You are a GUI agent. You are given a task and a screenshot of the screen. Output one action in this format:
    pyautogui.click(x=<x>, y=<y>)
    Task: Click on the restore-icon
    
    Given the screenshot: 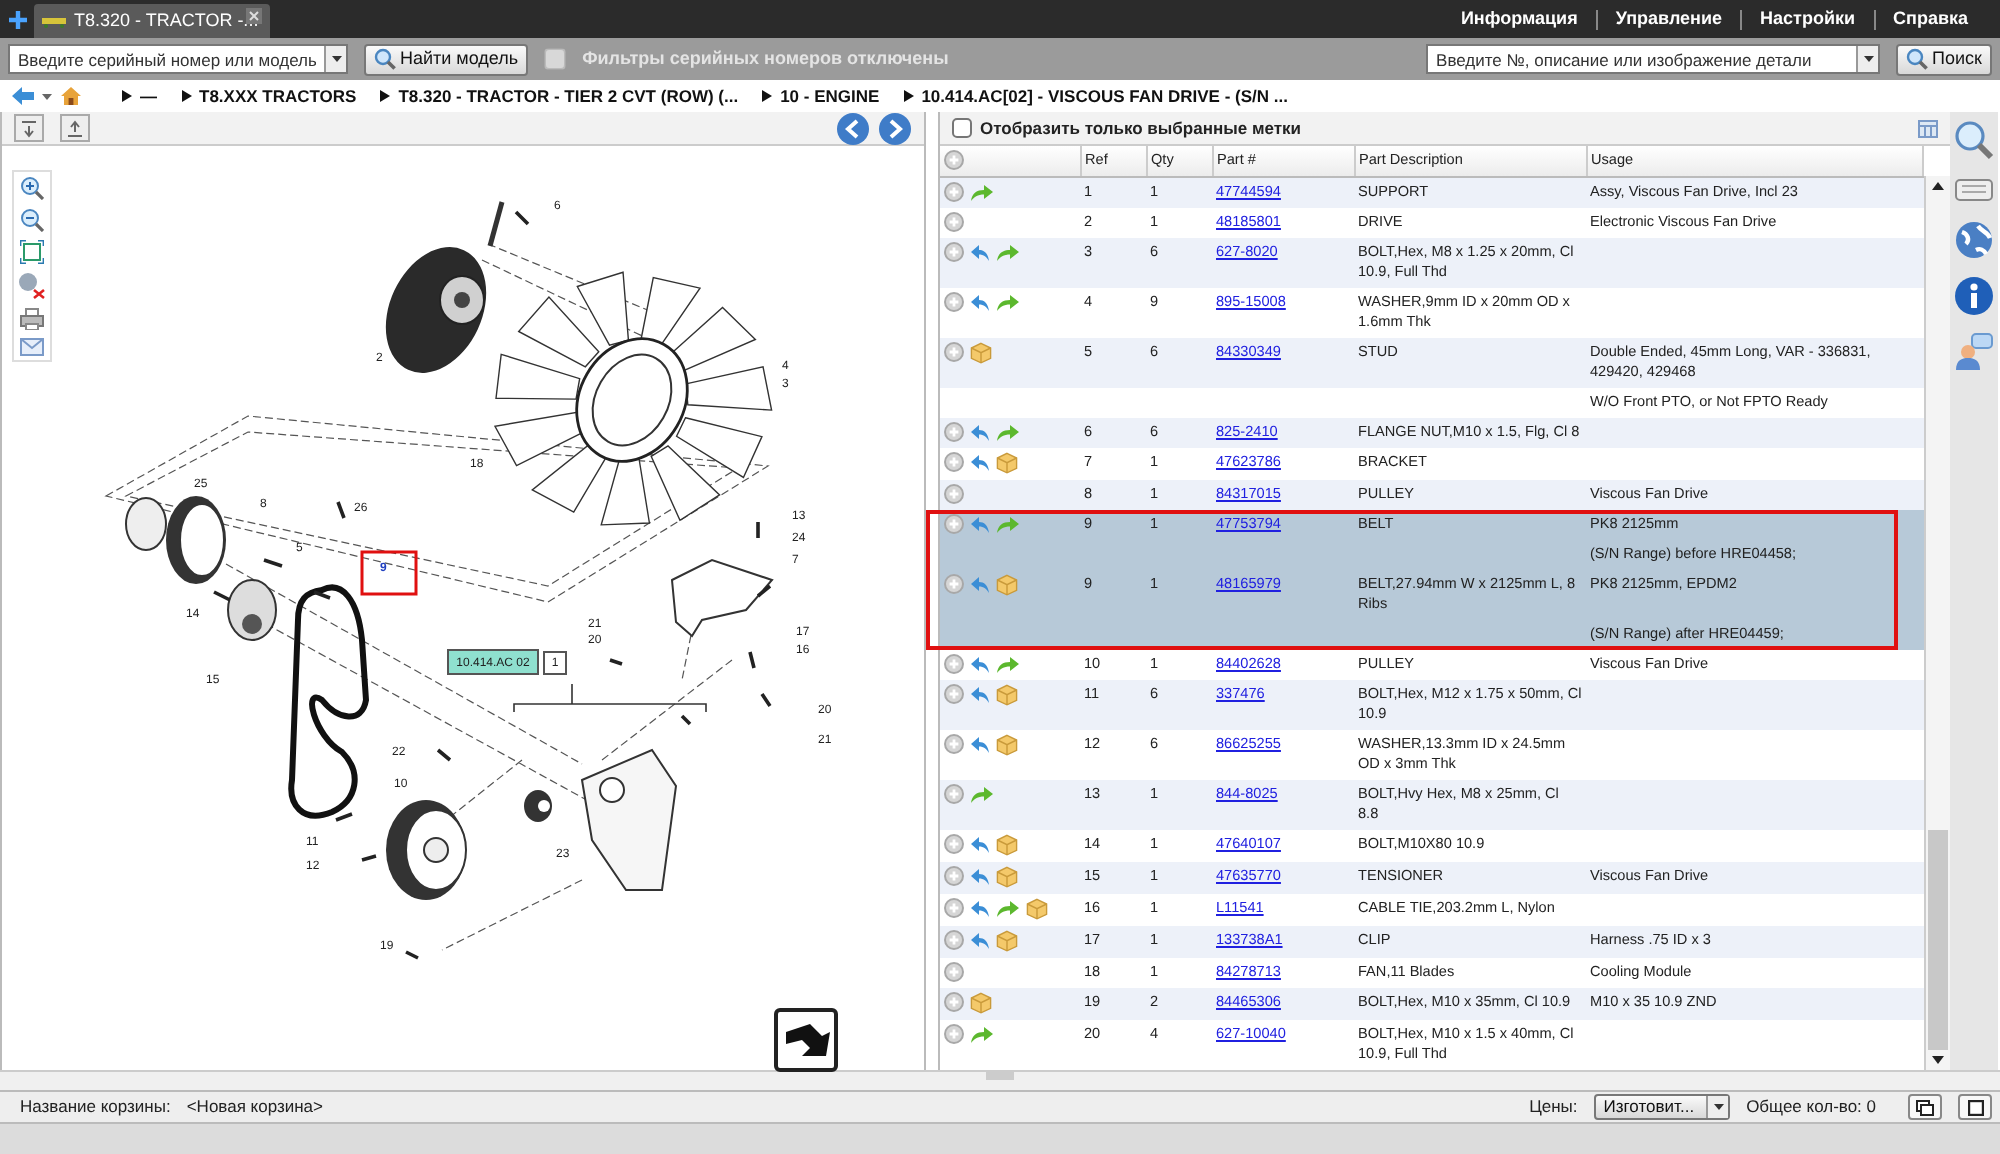 What is the action you would take?
    pyautogui.click(x=1925, y=1107)
    